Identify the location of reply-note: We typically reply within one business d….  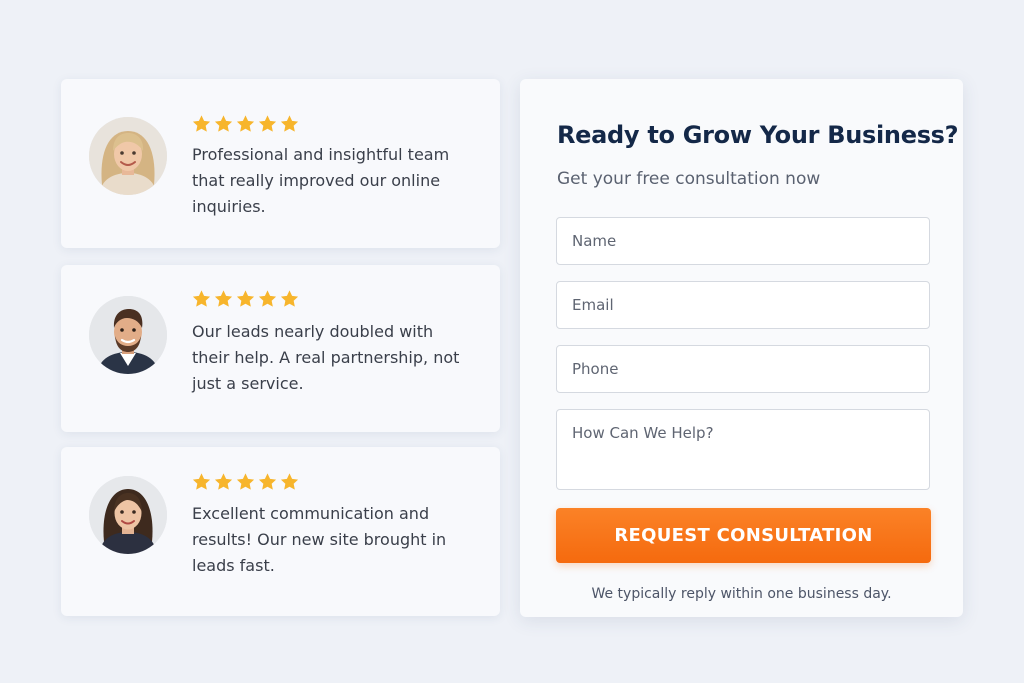
(741, 594).